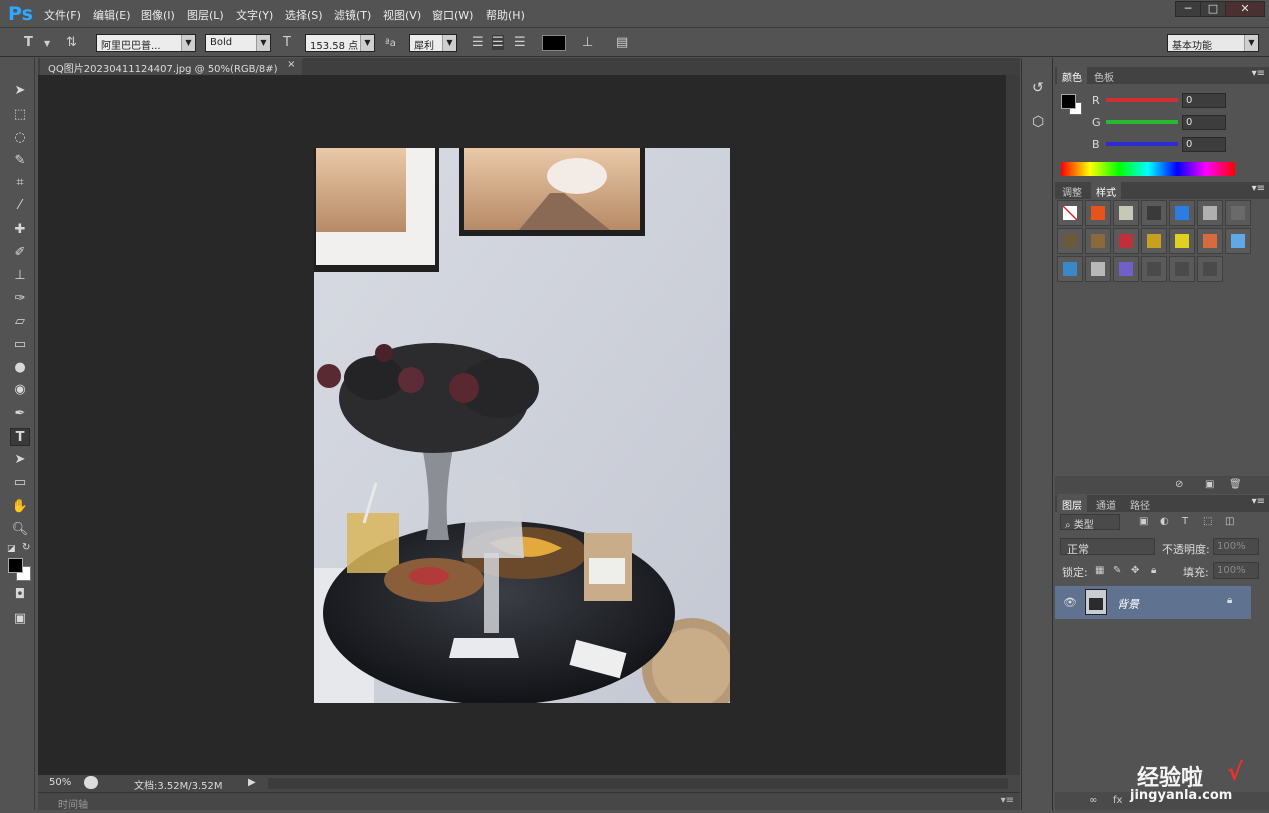 The width and height of the screenshot is (1269, 813). What do you see at coordinates (1229, 521) in the screenshot?
I see `filter-smart-icon: ◫` at bounding box center [1229, 521].